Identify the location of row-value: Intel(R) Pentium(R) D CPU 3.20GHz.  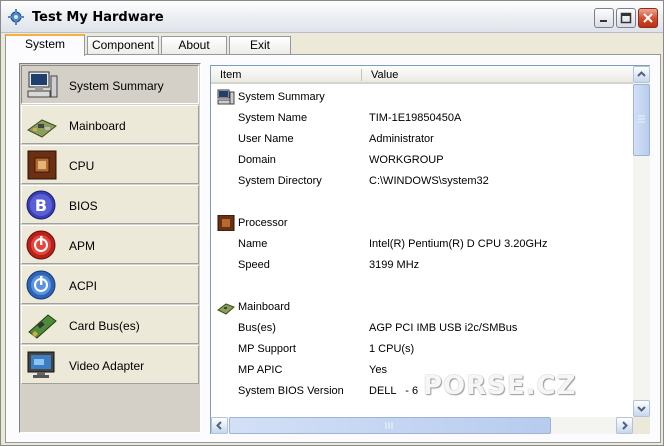
(458, 244).